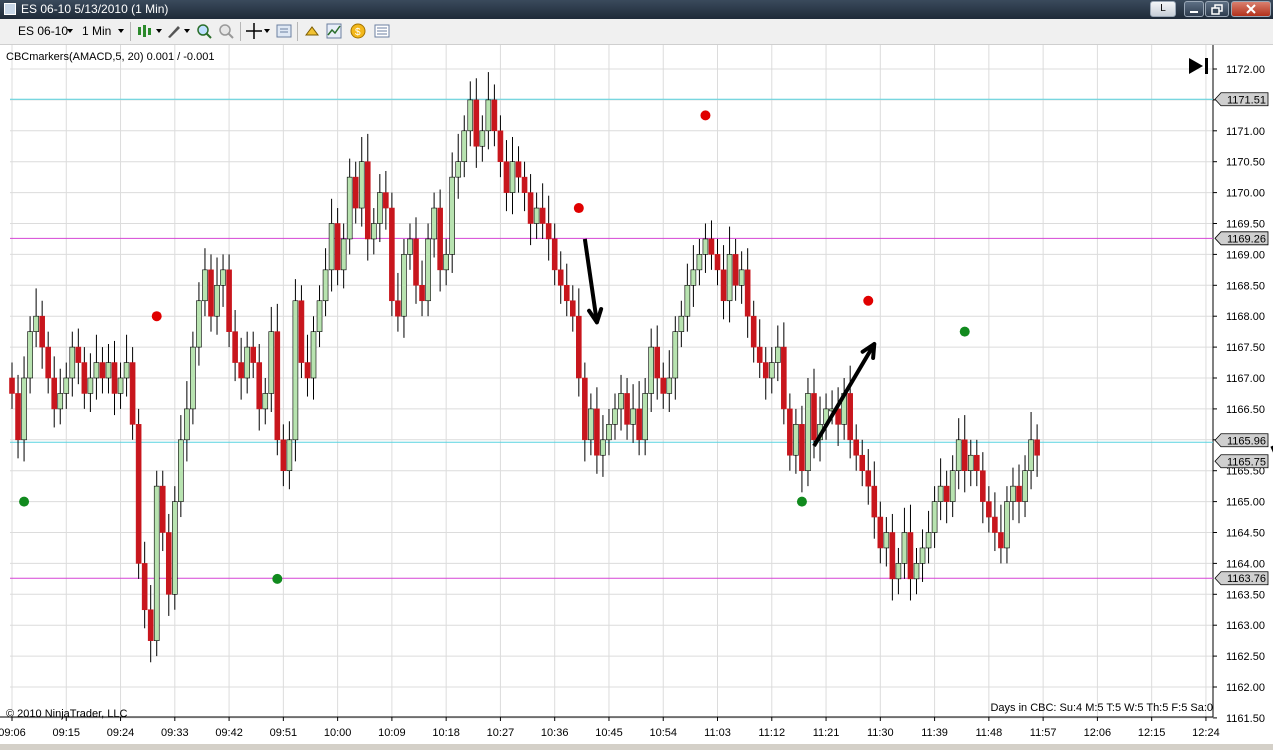 Image resolution: width=1273 pixels, height=750 pixels. What do you see at coordinates (934, 733) in the screenshot?
I see `time-tick-label: 11:39` at bounding box center [934, 733].